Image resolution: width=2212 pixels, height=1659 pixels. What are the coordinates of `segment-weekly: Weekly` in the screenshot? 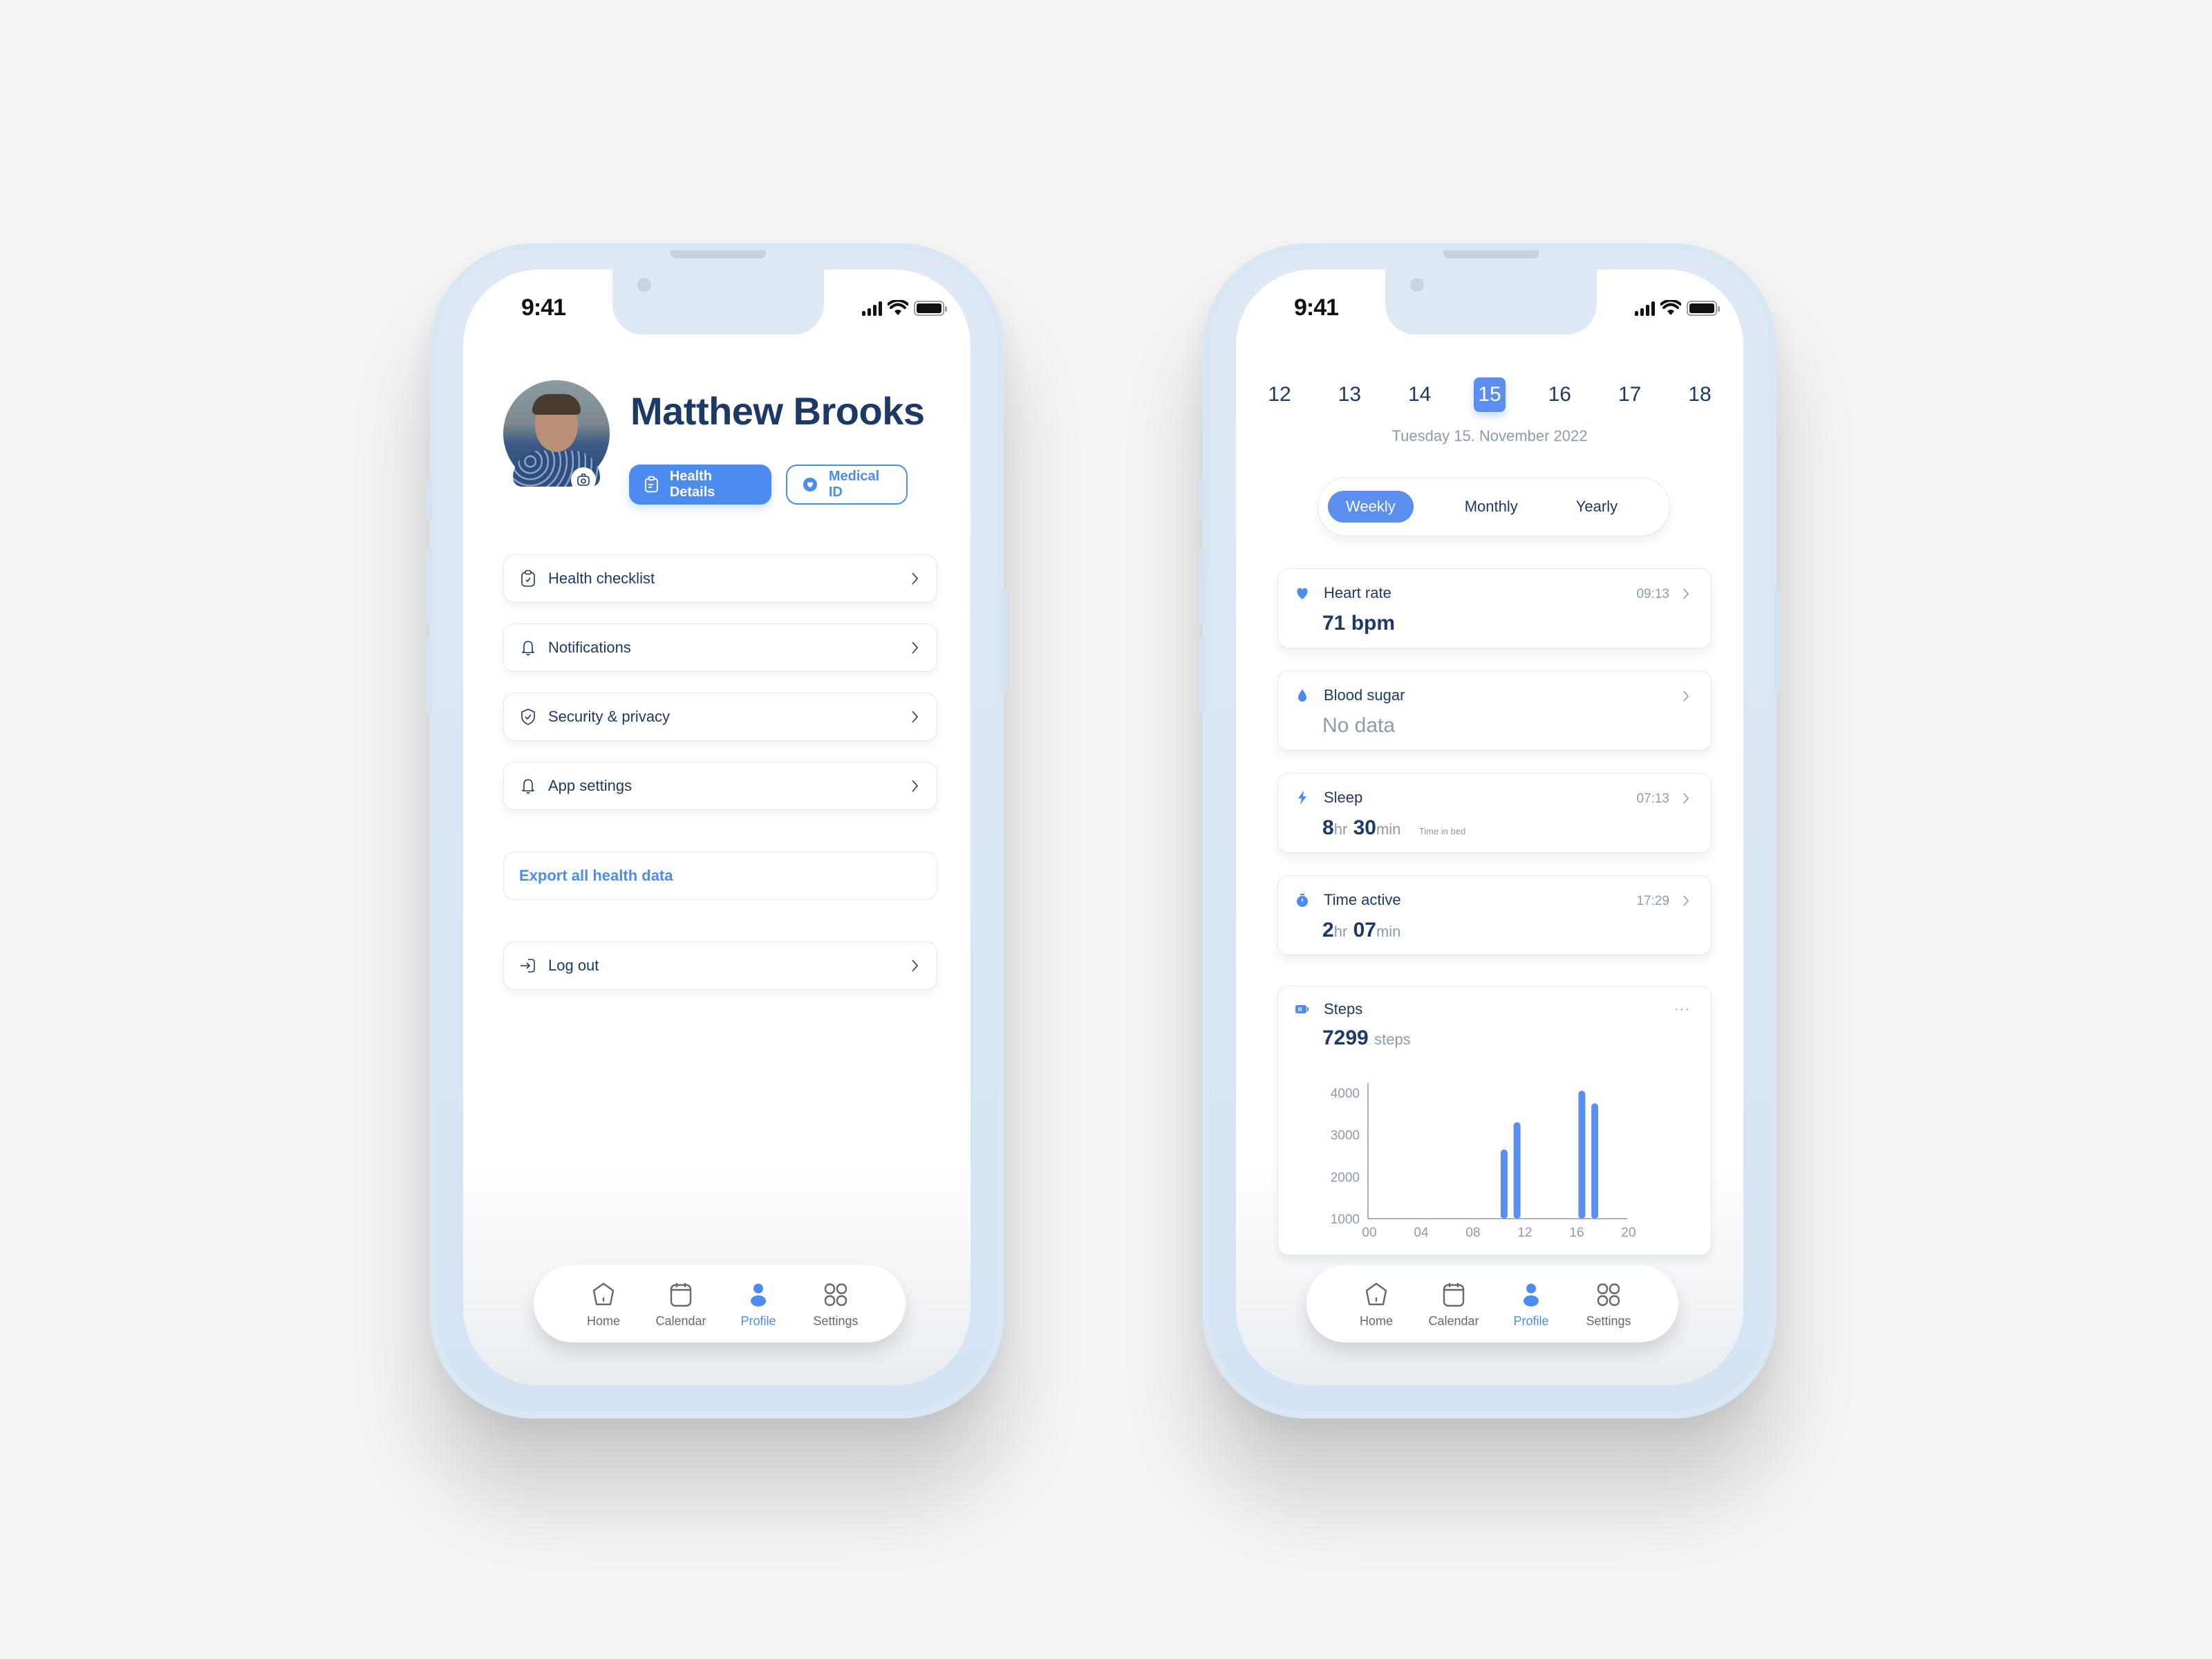 It's located at (1371, 507).